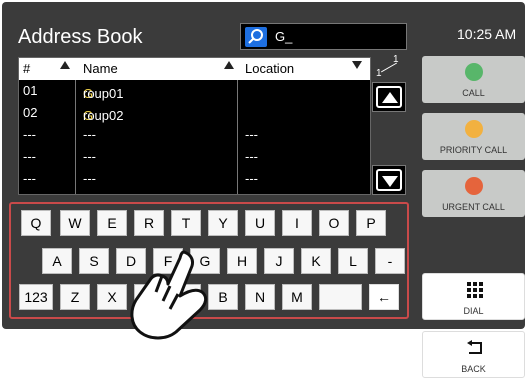  What do you see at coordinates (36, 223) in the screenshot?
I see `key-q: Q` at bounding box center [36, 223].